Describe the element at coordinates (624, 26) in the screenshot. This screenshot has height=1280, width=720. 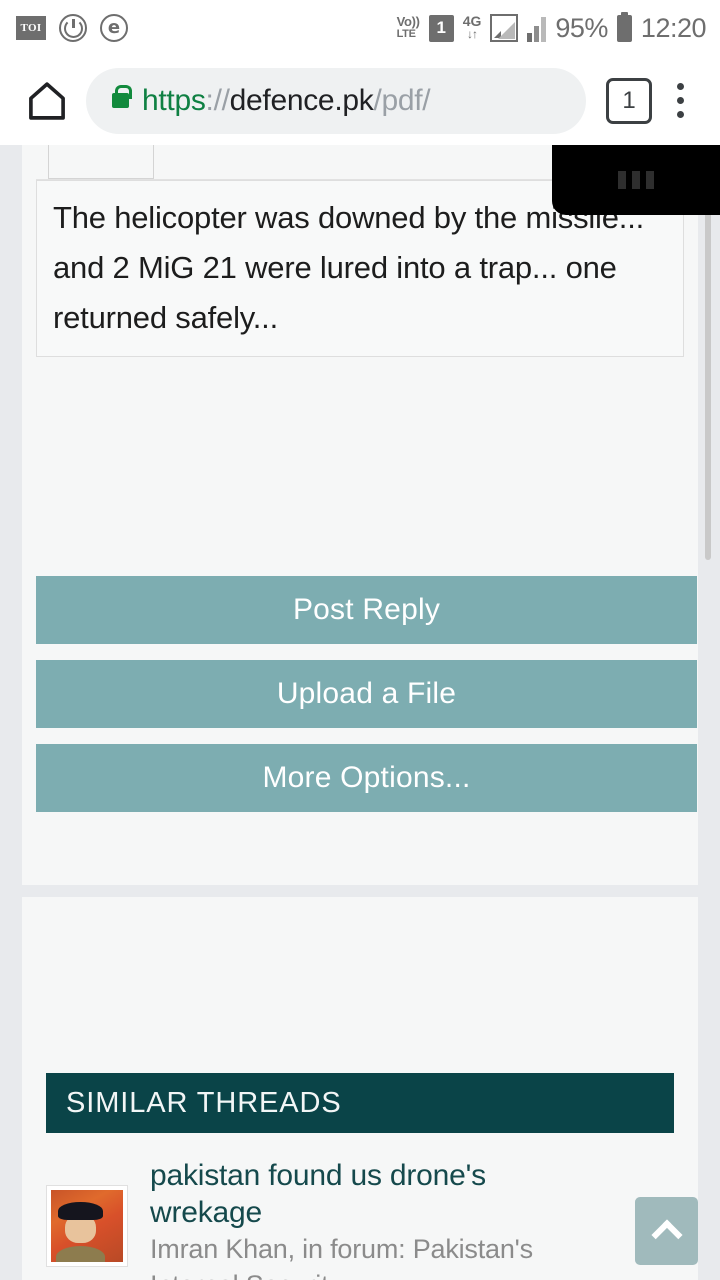
I see `battery-icon` at that location.